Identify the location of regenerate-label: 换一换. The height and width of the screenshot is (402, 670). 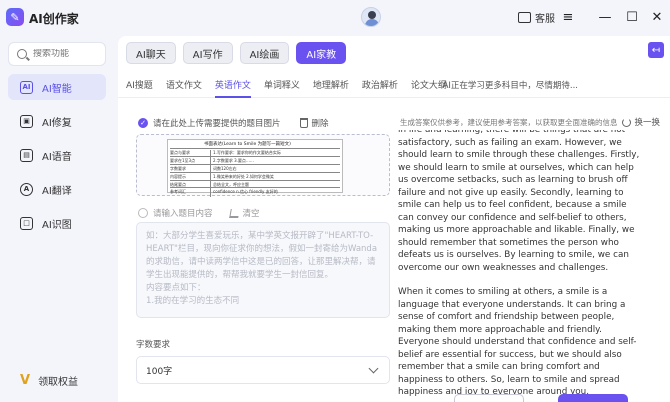
(647, 123).